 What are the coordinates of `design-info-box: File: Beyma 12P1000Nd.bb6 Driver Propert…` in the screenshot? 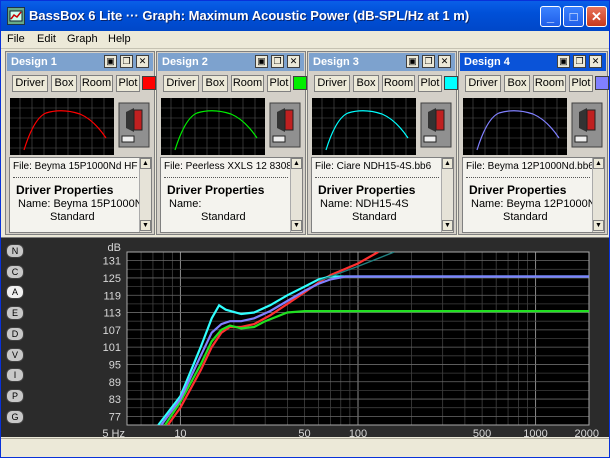 It's located at (533, 195).